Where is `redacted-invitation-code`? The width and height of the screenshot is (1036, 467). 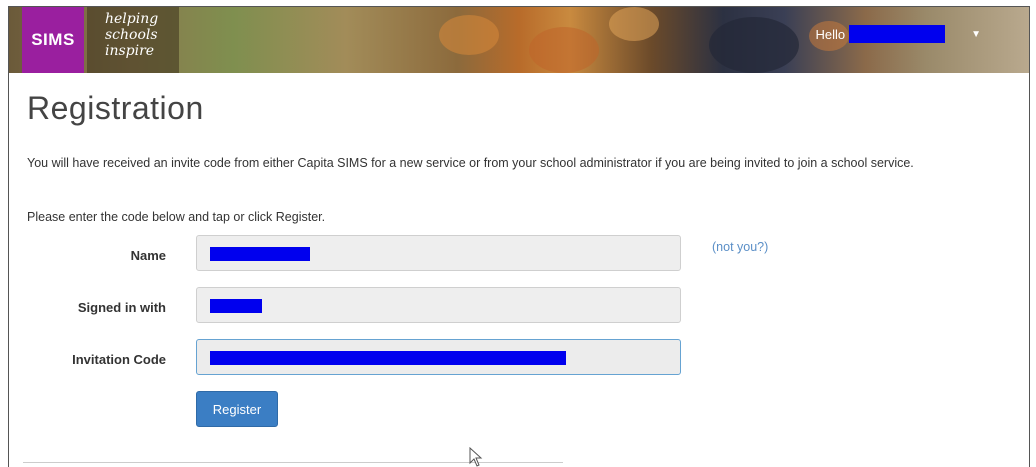
redacted-invitation-code is located at coordinates (388, 358).